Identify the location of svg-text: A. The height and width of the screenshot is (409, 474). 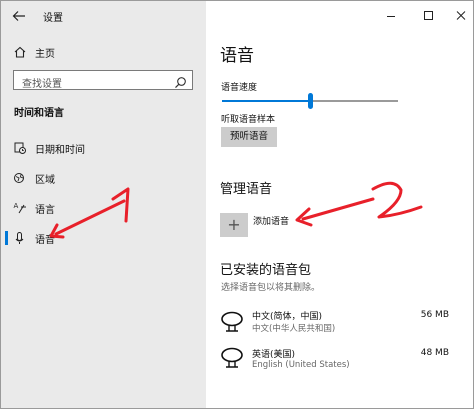
(16, 206).